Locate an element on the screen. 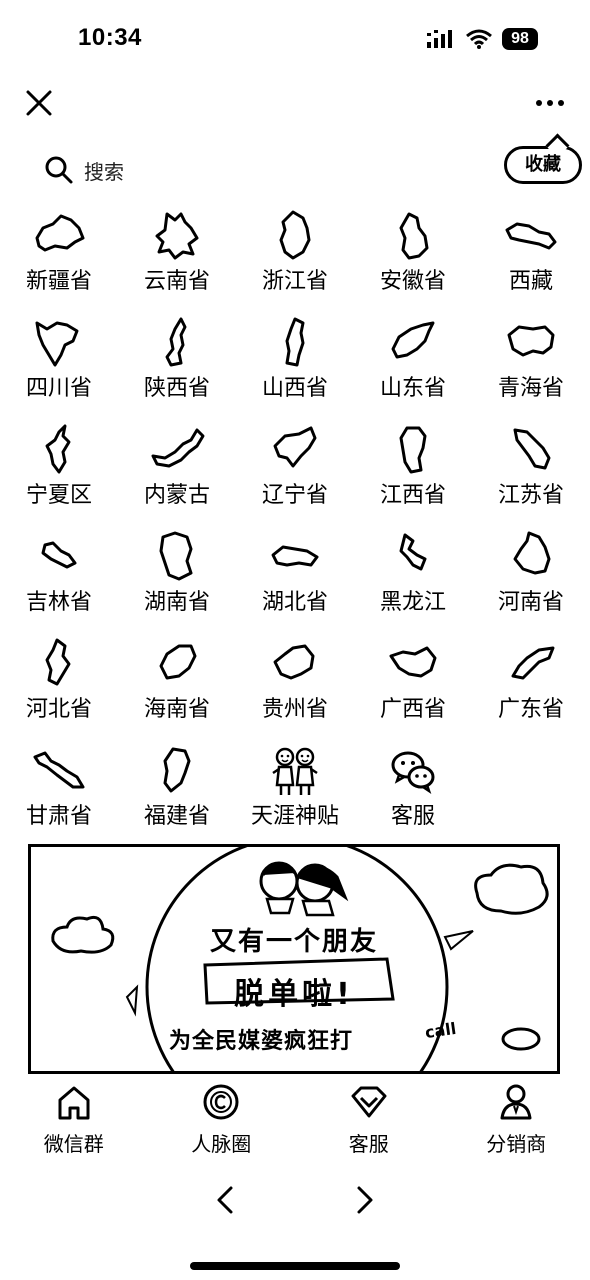 This screenshot has height=1280, width=590. grid-item-label: 湖北省 is located at coordinates (294, 602).